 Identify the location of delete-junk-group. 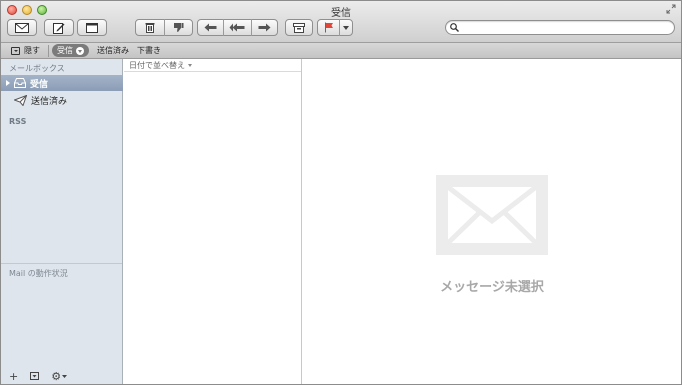
(164, 27).